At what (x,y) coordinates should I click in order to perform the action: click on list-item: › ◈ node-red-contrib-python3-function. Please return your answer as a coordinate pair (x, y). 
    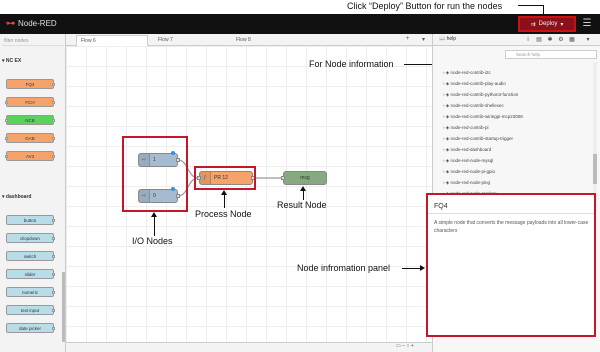
    Looking at the image, I should click on (480, 95).